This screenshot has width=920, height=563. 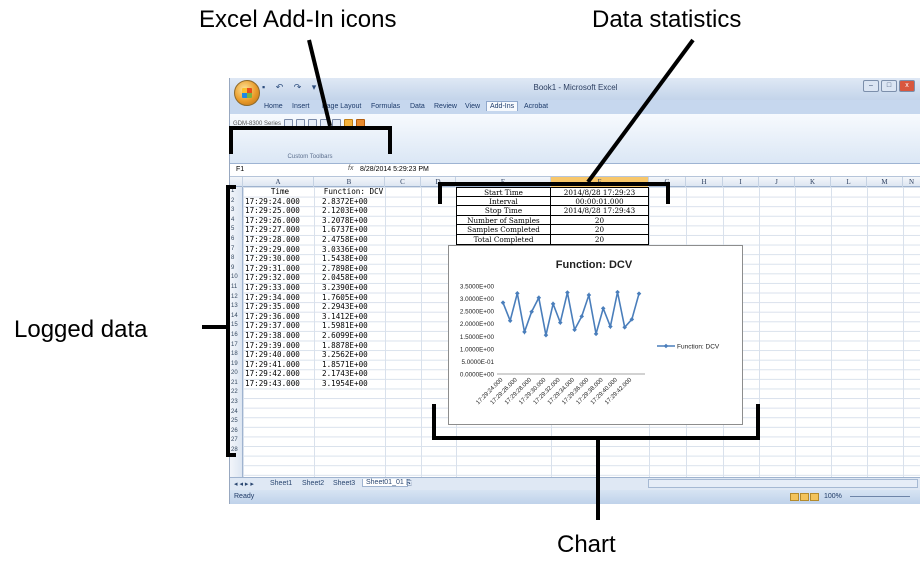 What do you see at coordinates (247, 93) in the screenshot?
I see `office-button` at bounding box center [247, 93].